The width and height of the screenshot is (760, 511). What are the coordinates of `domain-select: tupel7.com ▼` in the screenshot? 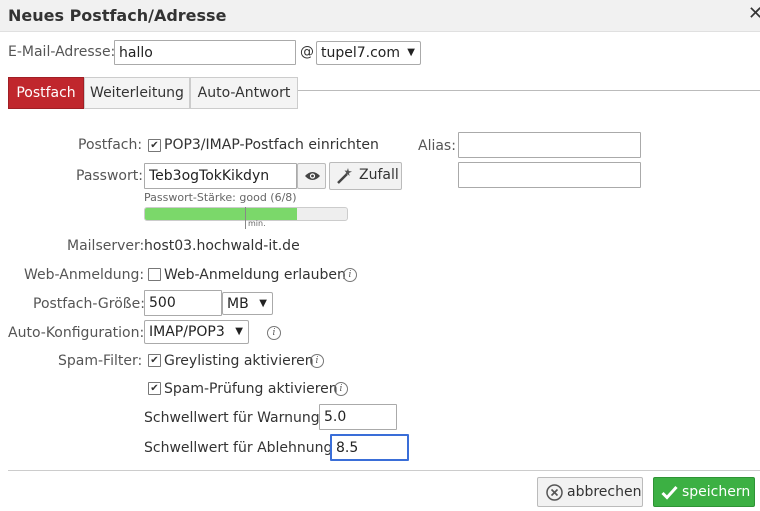 It's located at (368, 53).